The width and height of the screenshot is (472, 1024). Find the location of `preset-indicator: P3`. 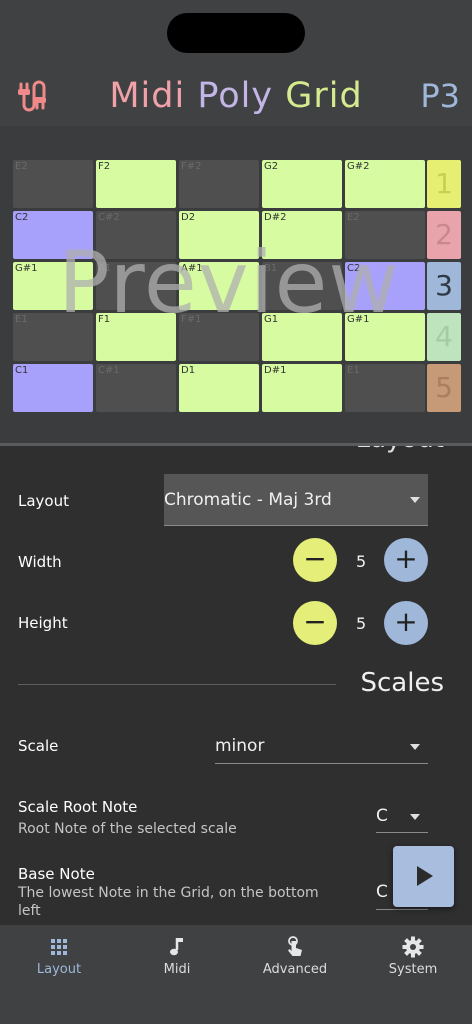

preset-indicator: P3 is located at coordinates (440, 96).